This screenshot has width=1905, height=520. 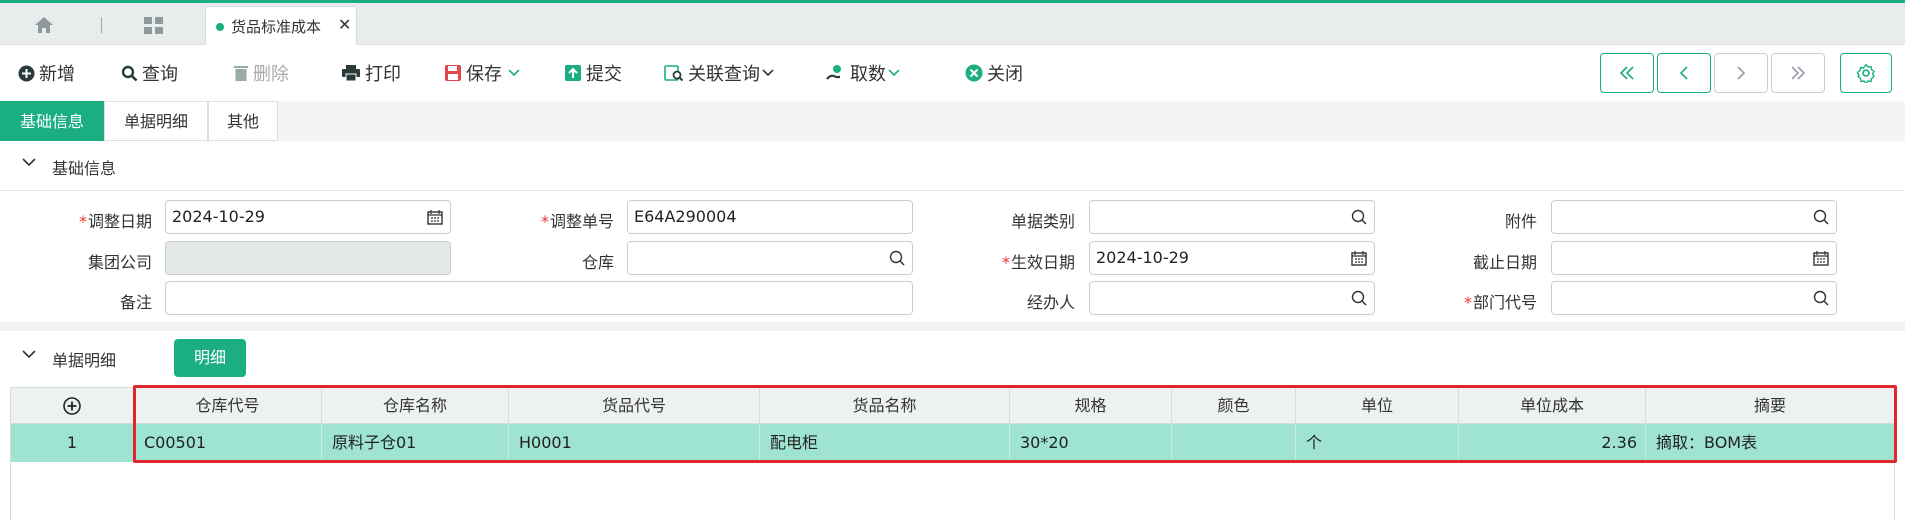 I want to click on submit-button: 提交, so click(x=593, y=73).